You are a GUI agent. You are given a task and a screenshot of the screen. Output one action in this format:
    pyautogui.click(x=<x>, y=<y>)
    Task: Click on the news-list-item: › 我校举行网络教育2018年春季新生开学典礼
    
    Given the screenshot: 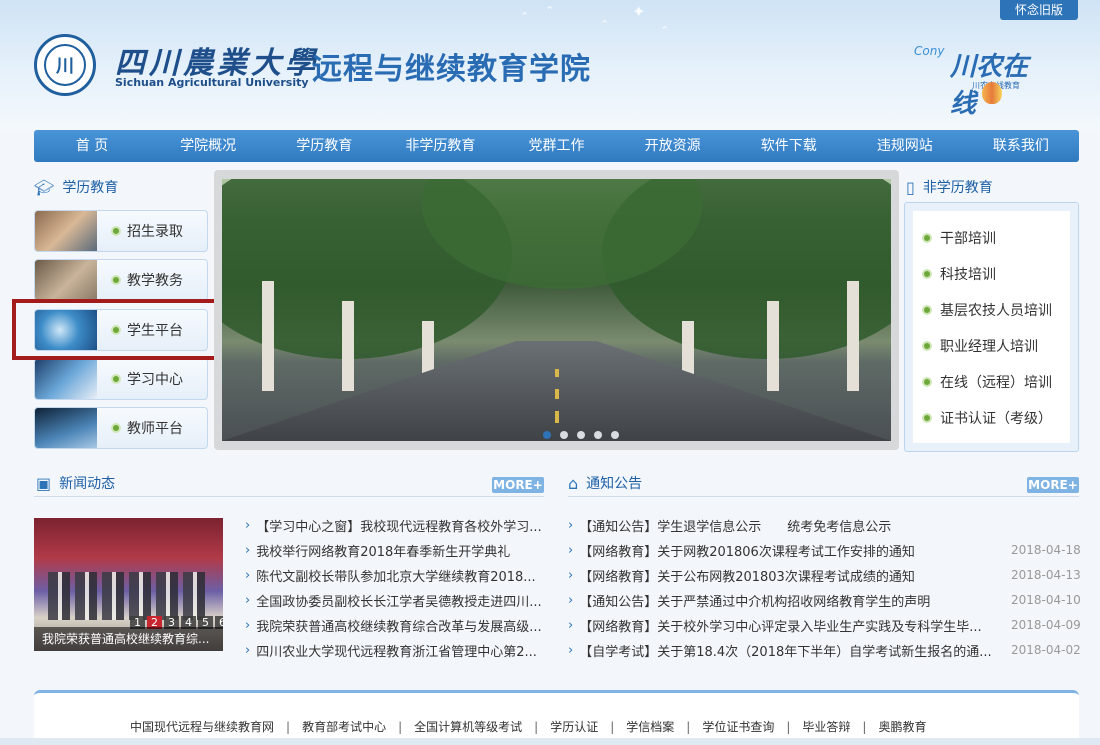 What is the action you would take?
    pyautogui.click(x=395, y=550)
    